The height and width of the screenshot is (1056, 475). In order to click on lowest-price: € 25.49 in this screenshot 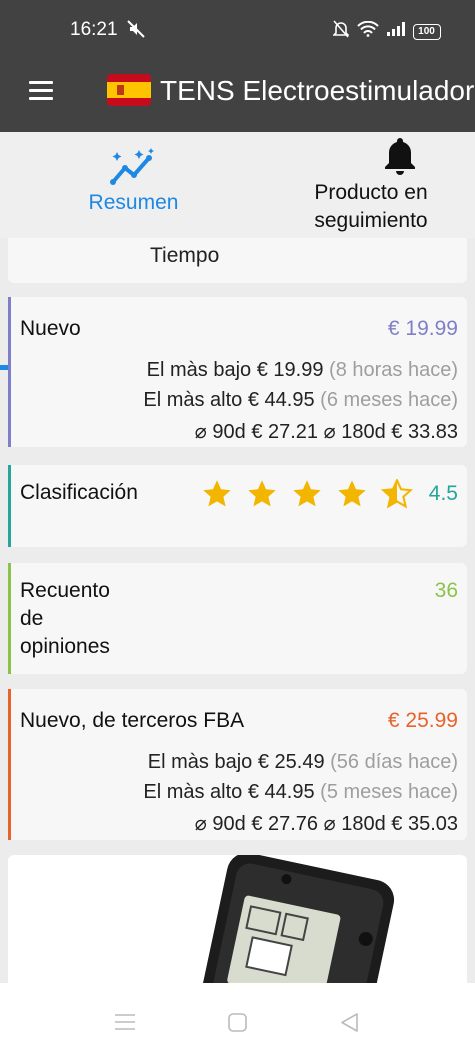, I will do `click(291, 762)`.